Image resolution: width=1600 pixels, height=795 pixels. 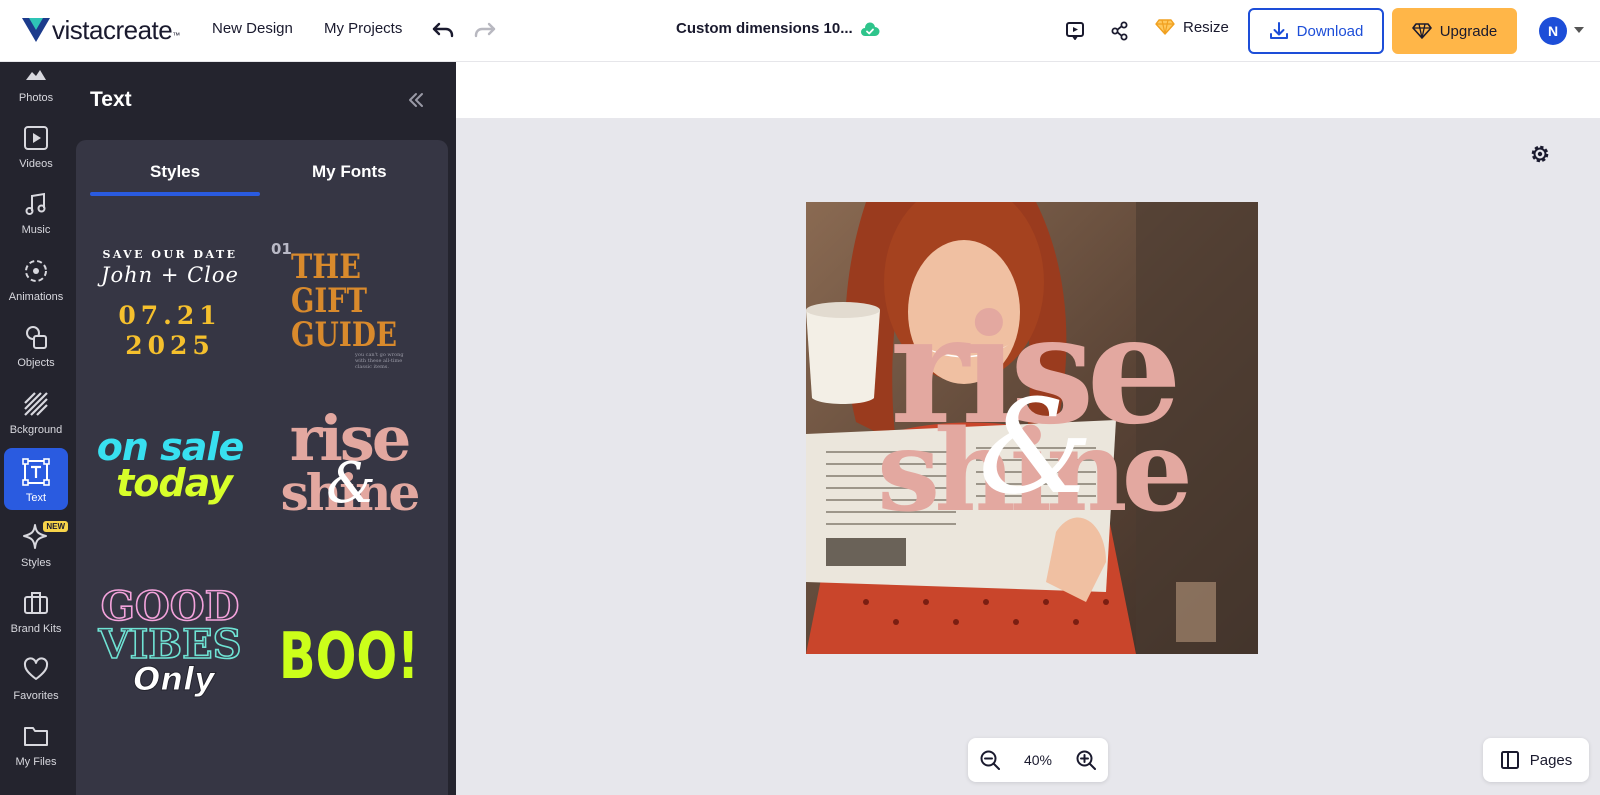 I want to click on tile1-line4: 2025, so click(x=170, y=345).